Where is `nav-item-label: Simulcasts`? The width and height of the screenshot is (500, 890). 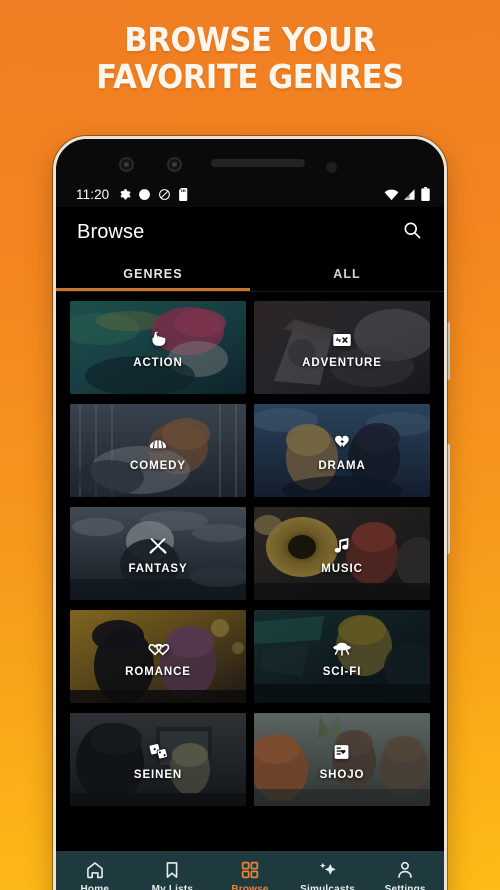 nav-item-label: Simulcasts is located at coordinates (327, 886).